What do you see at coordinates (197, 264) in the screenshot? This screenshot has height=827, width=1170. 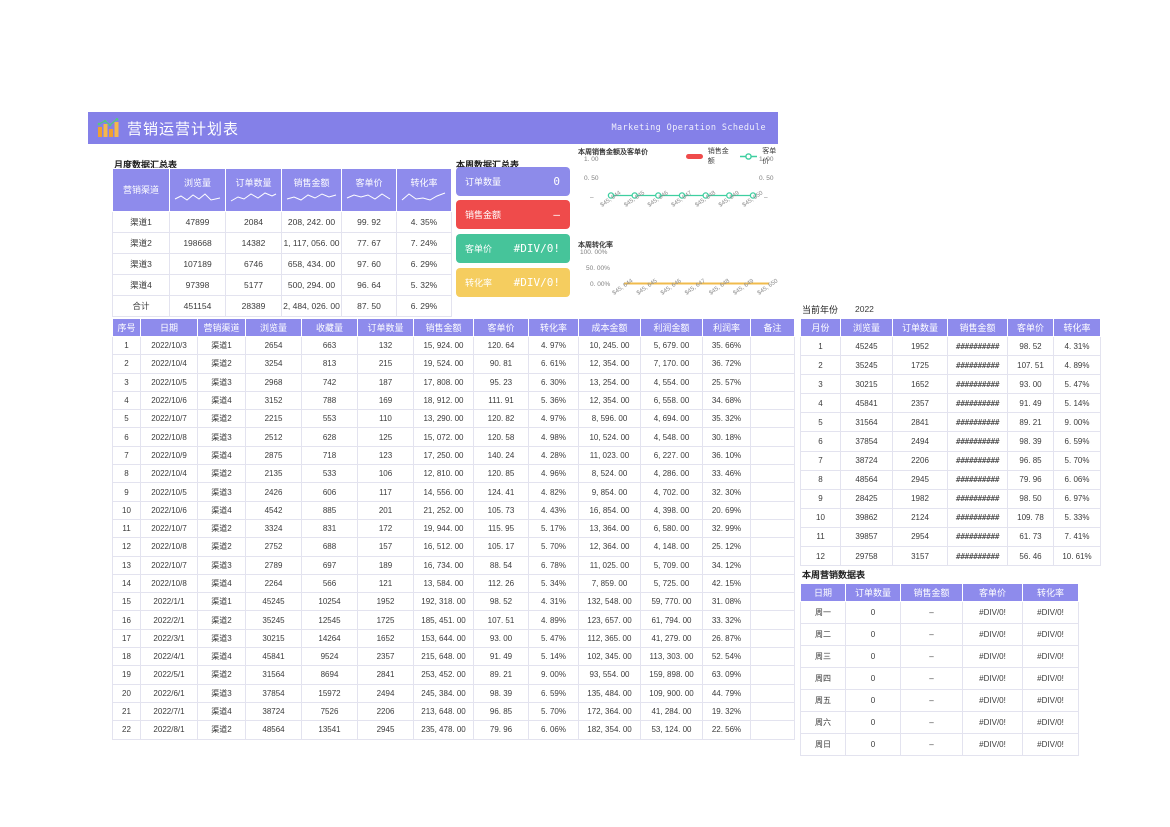 I see `table-cell: 107189` at bounding box center [197, 264].